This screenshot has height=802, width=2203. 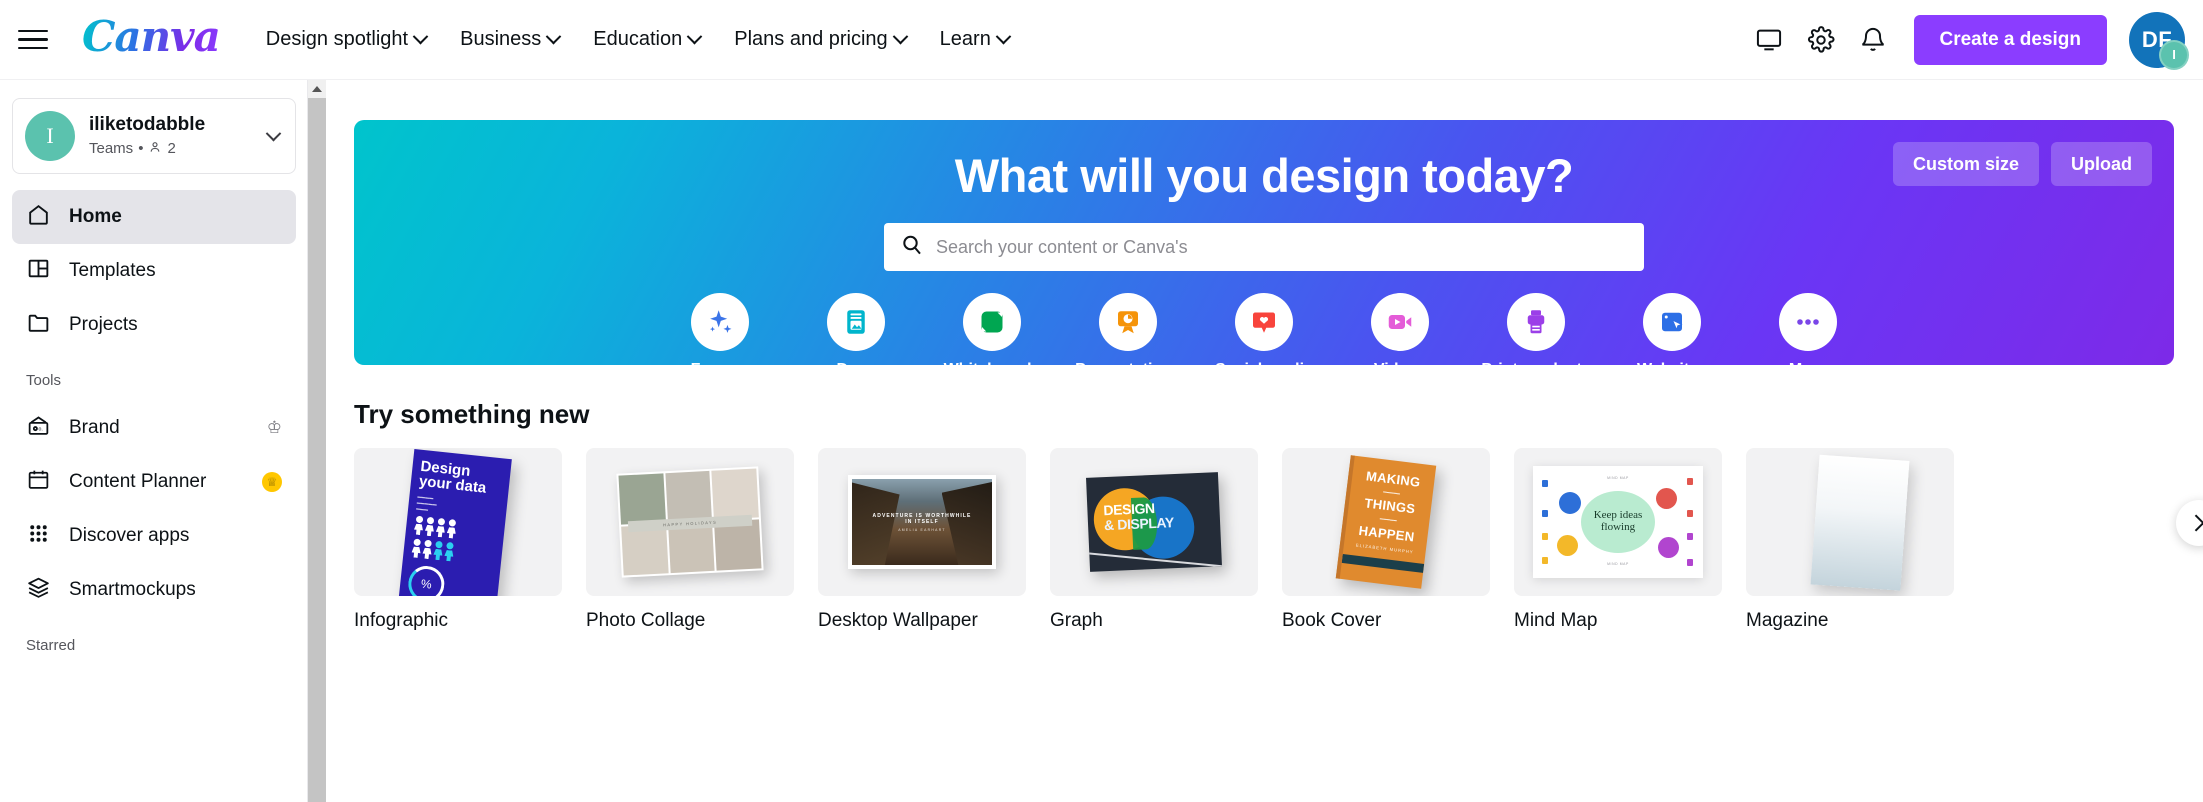 I want to click on collage-artwork: HAPPY HOLIDAYS, so click(x=690, y=522).